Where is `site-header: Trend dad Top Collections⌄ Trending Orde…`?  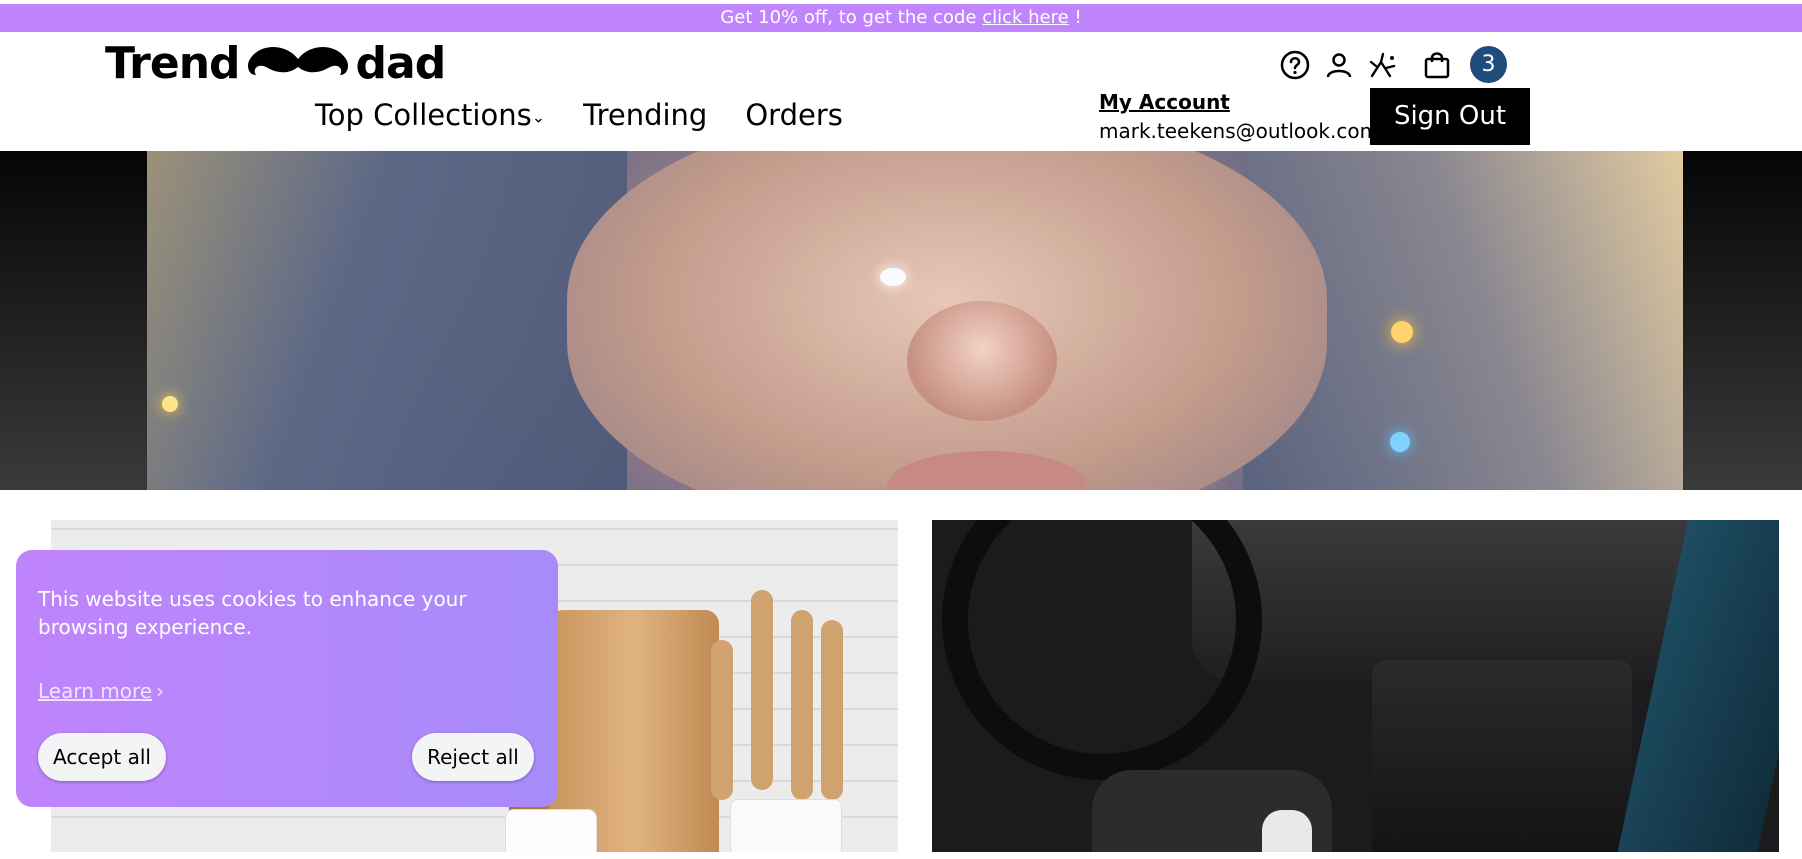 site-header: Trend dad Top Collections⌄ Trending Orde… is located at coordinates (901, 91).